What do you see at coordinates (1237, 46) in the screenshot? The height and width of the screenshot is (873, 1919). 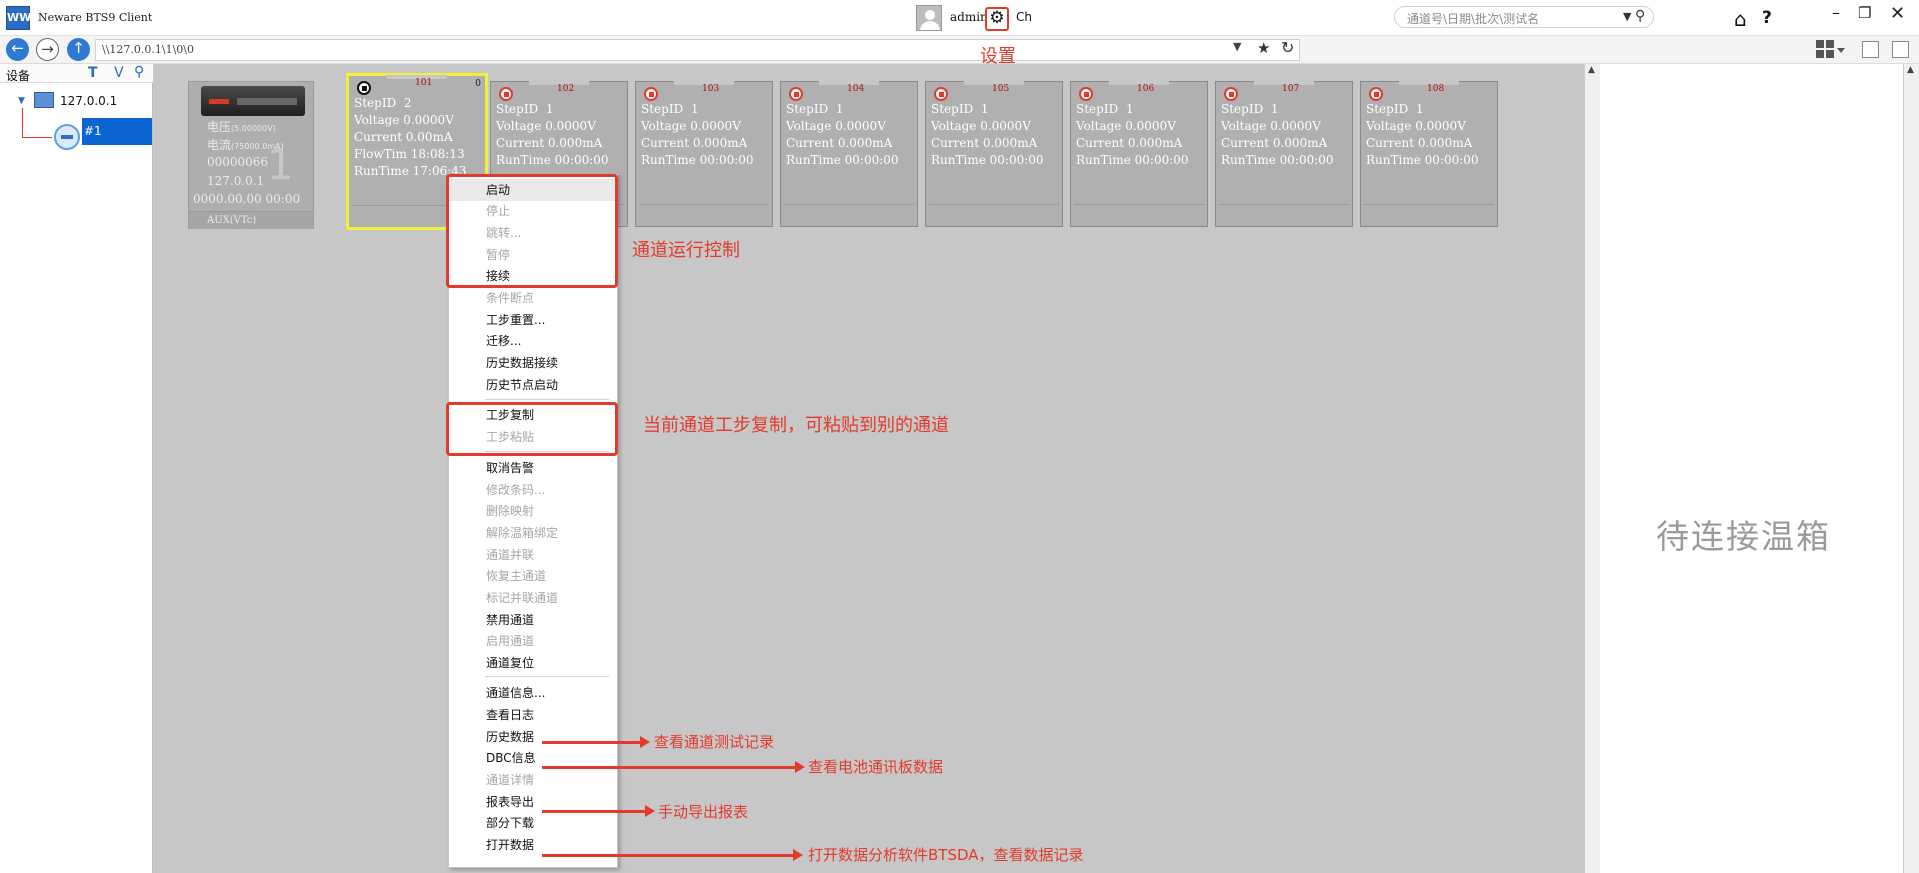 I see `address-dropdown-icon: ▼` at bounding box center [1237, 46].